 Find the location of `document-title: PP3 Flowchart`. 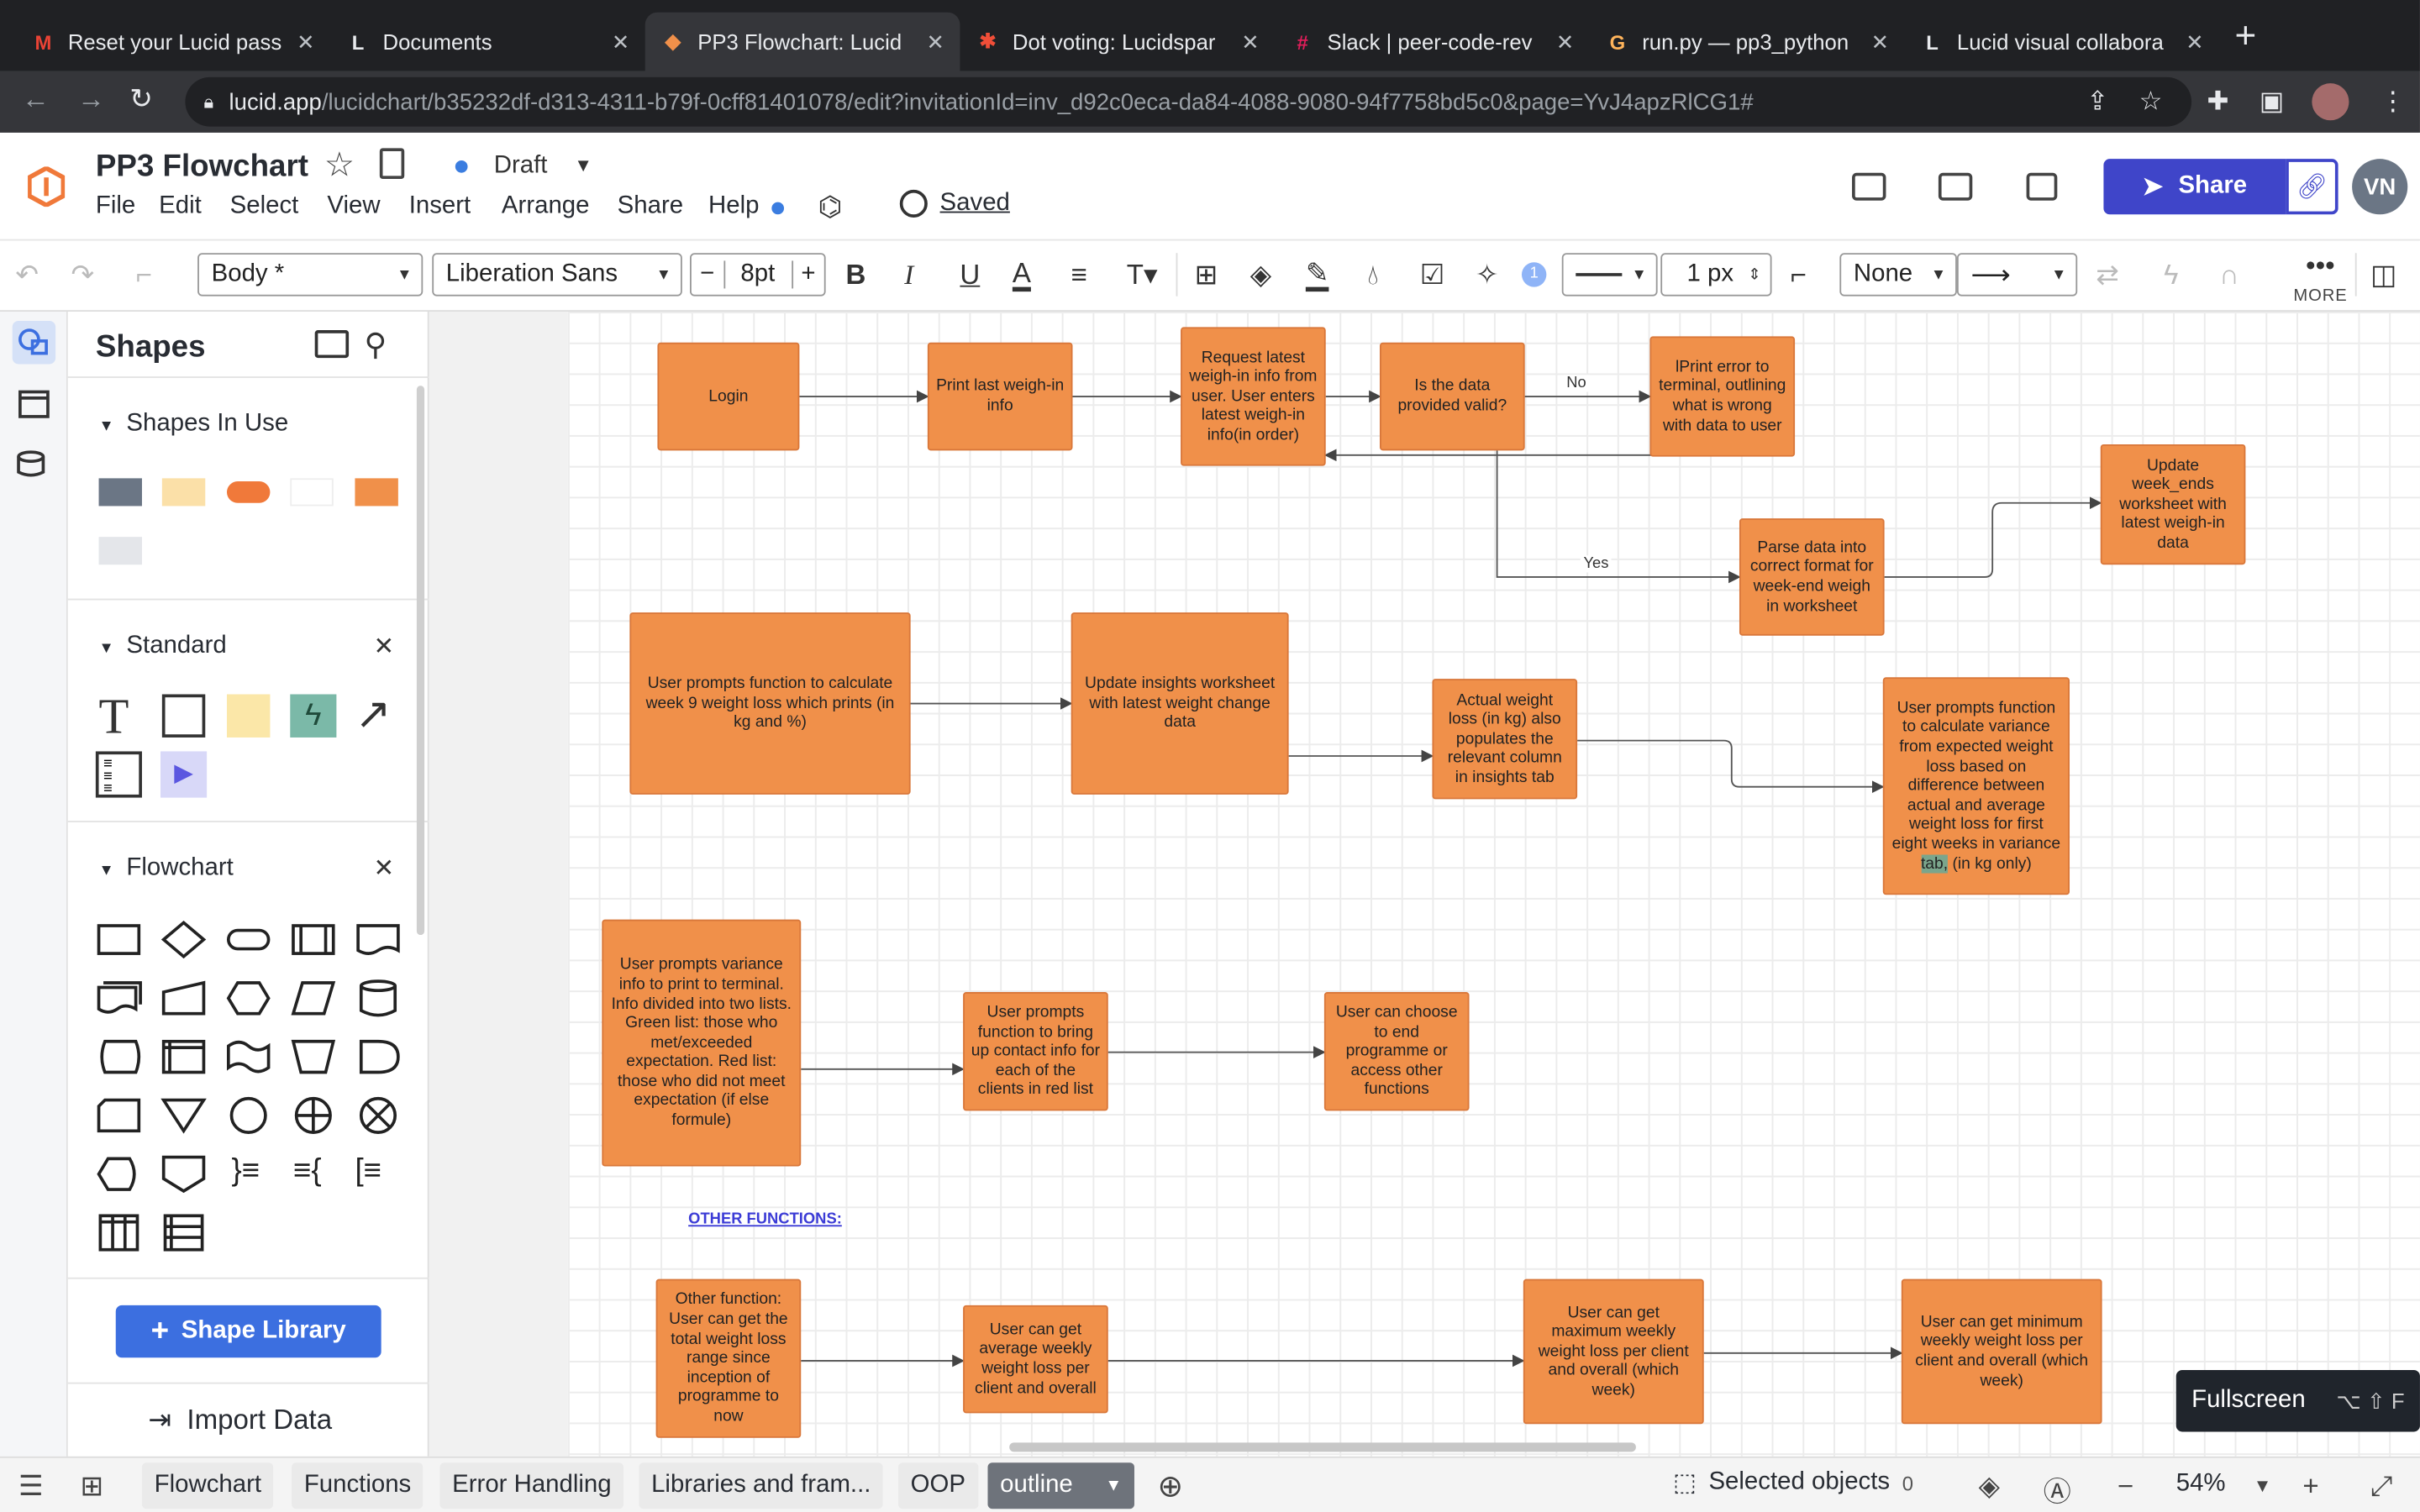

document-title: PP3 Flowchart is located at coordinates (202, 167).